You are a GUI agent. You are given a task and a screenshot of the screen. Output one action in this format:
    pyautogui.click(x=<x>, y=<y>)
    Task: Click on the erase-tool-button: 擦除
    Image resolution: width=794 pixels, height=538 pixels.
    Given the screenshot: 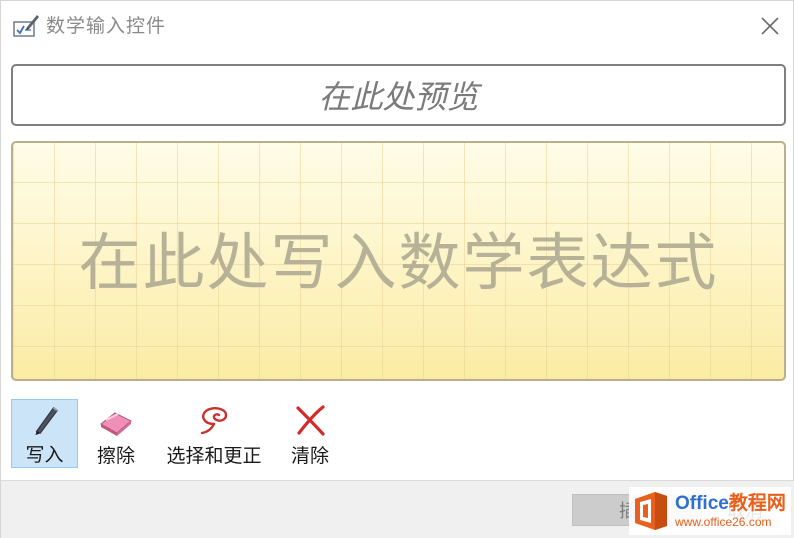 What is the action you would take?
    pyautogui.click(x=116, y=433)
    